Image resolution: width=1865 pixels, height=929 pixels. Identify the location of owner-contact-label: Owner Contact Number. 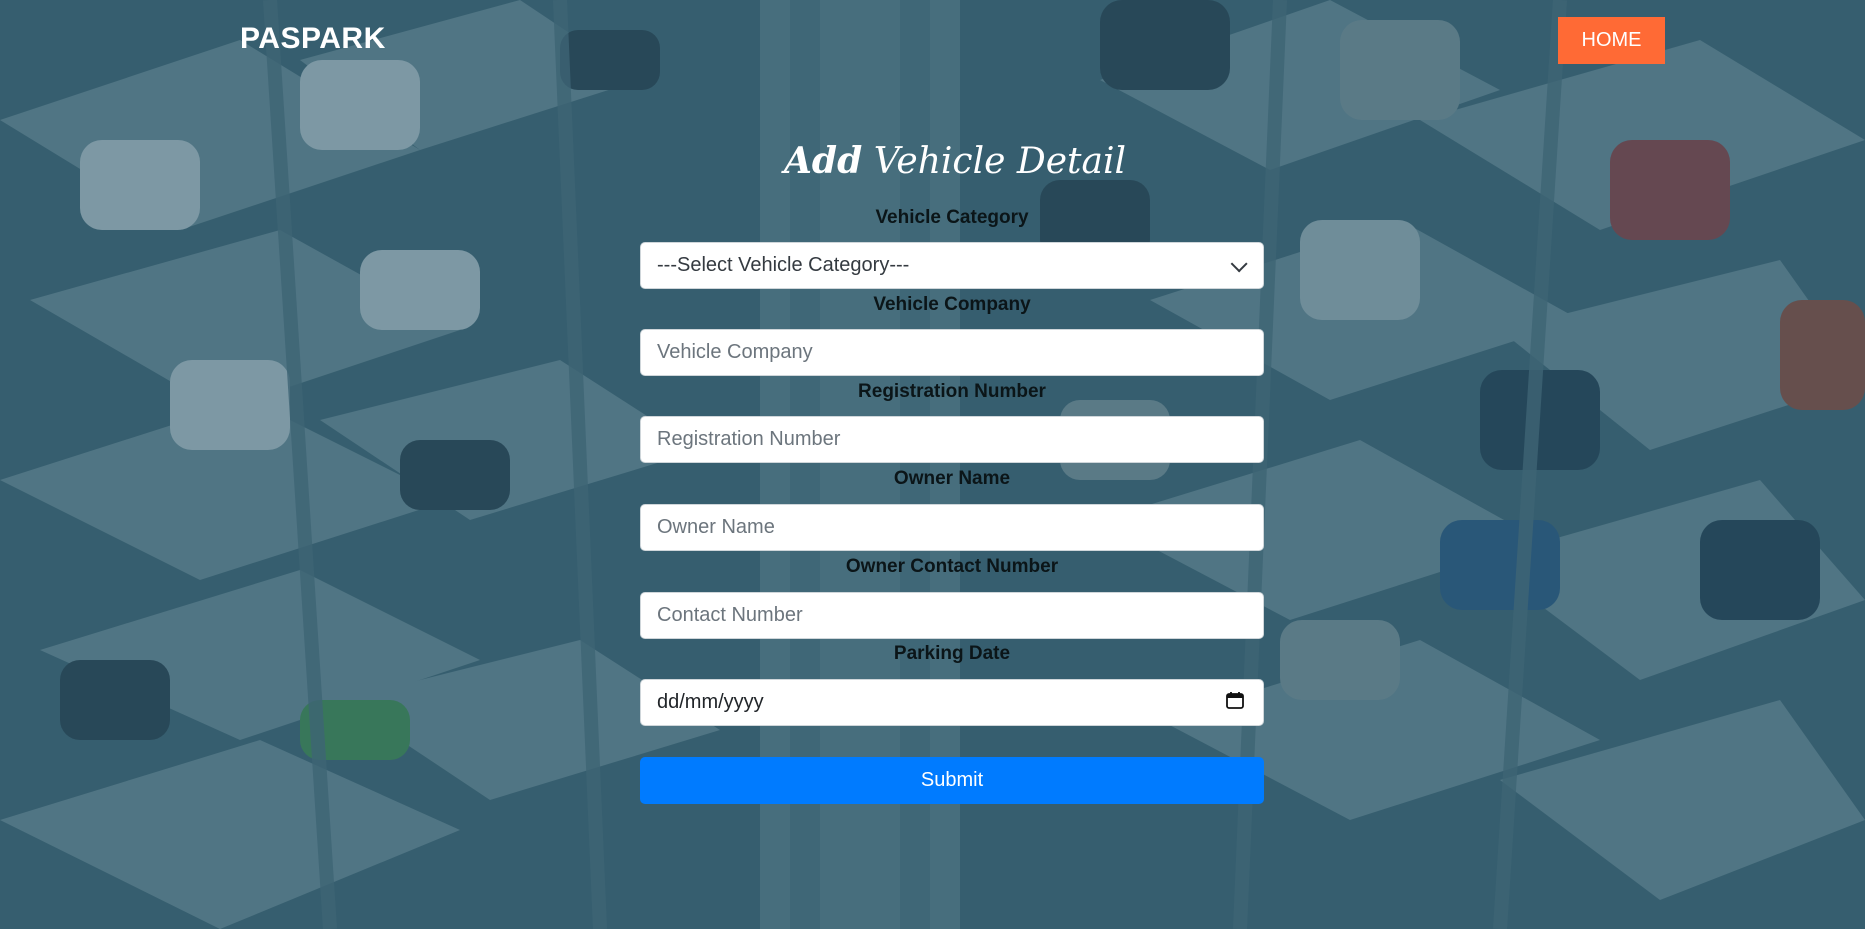
(952, 566).